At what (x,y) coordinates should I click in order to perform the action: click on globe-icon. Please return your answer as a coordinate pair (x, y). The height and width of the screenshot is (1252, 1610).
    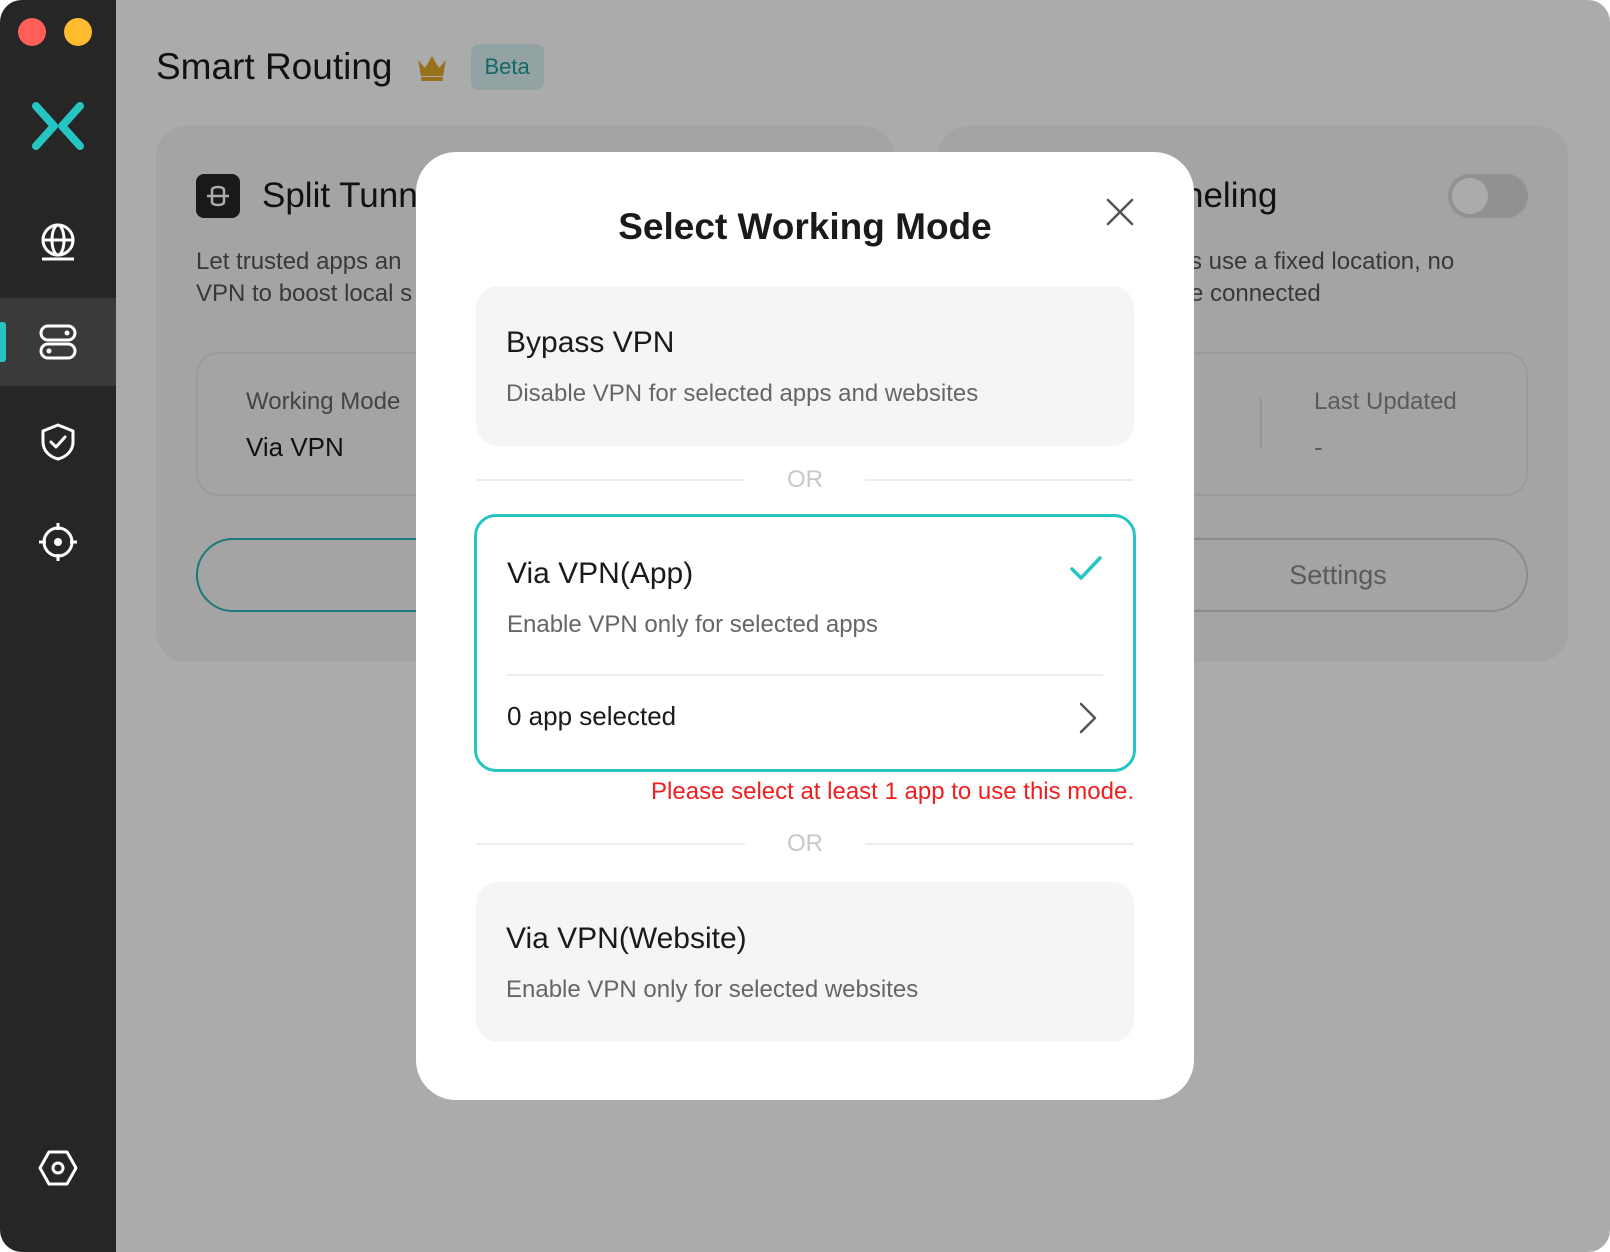
    Looking at the image, I should click on (58, 242).